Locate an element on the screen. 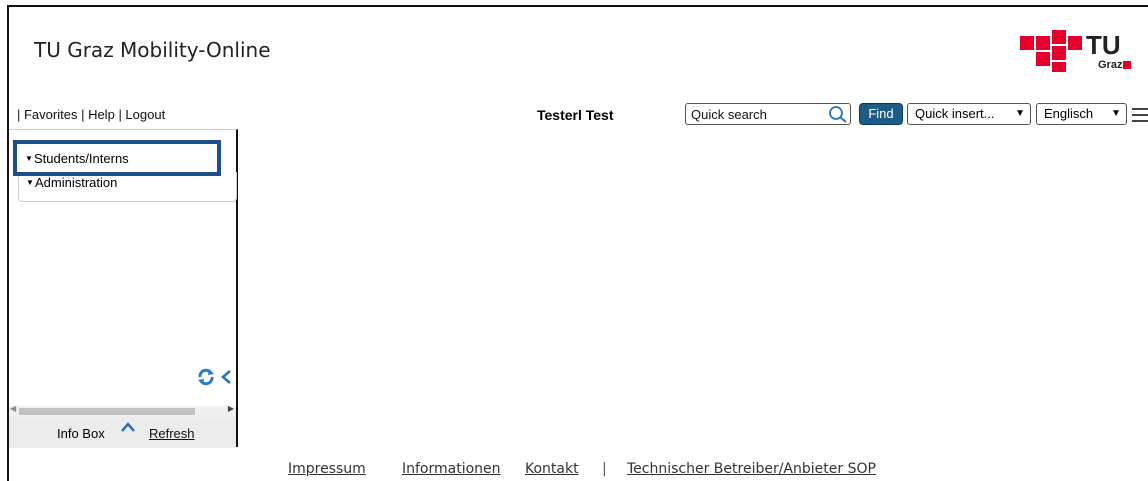 The image size is (1148, 481). sidebar-item-administration: ▼ Administration is located at coordinates (127, 187).